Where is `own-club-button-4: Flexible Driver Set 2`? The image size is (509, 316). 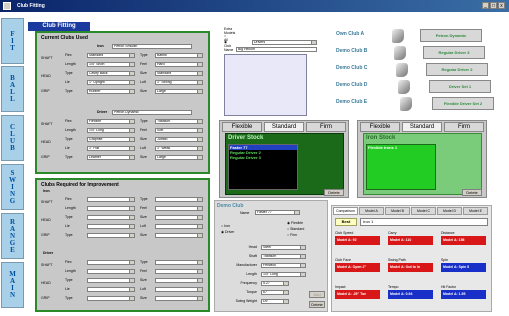 own-club-button-4: Flexible Driver Set 2 is located at coordinates (463, 103).